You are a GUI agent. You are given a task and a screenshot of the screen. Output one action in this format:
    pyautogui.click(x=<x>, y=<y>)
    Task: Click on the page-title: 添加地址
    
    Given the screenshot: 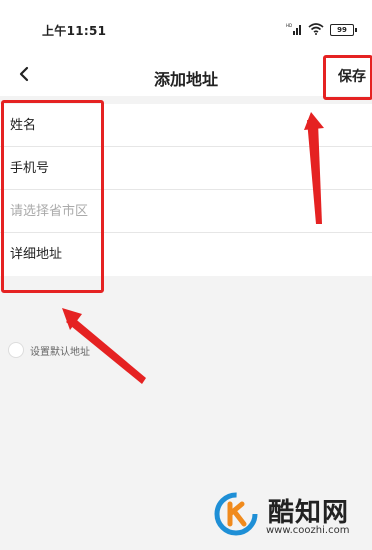 What is the action you would take?
    pyautogui.click(x=185, y=79)
    